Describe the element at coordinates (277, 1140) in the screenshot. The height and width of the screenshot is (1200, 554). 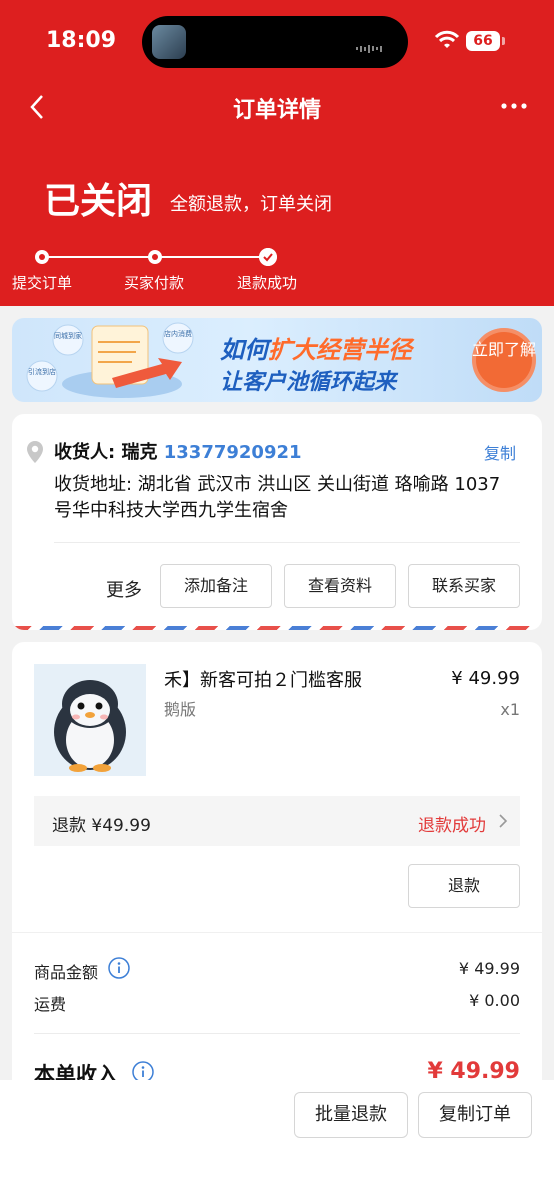
I see `bottom-action-bar: 批量退款 复制订单` at that location.